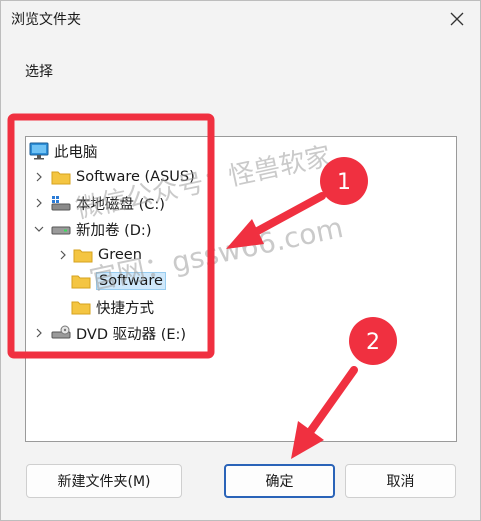 The width and height of the screenshot is (481, 521). Describe the element at coordinates (46, 20) in the screenshot. I see `window-title: 浏览文件夹` at that location.